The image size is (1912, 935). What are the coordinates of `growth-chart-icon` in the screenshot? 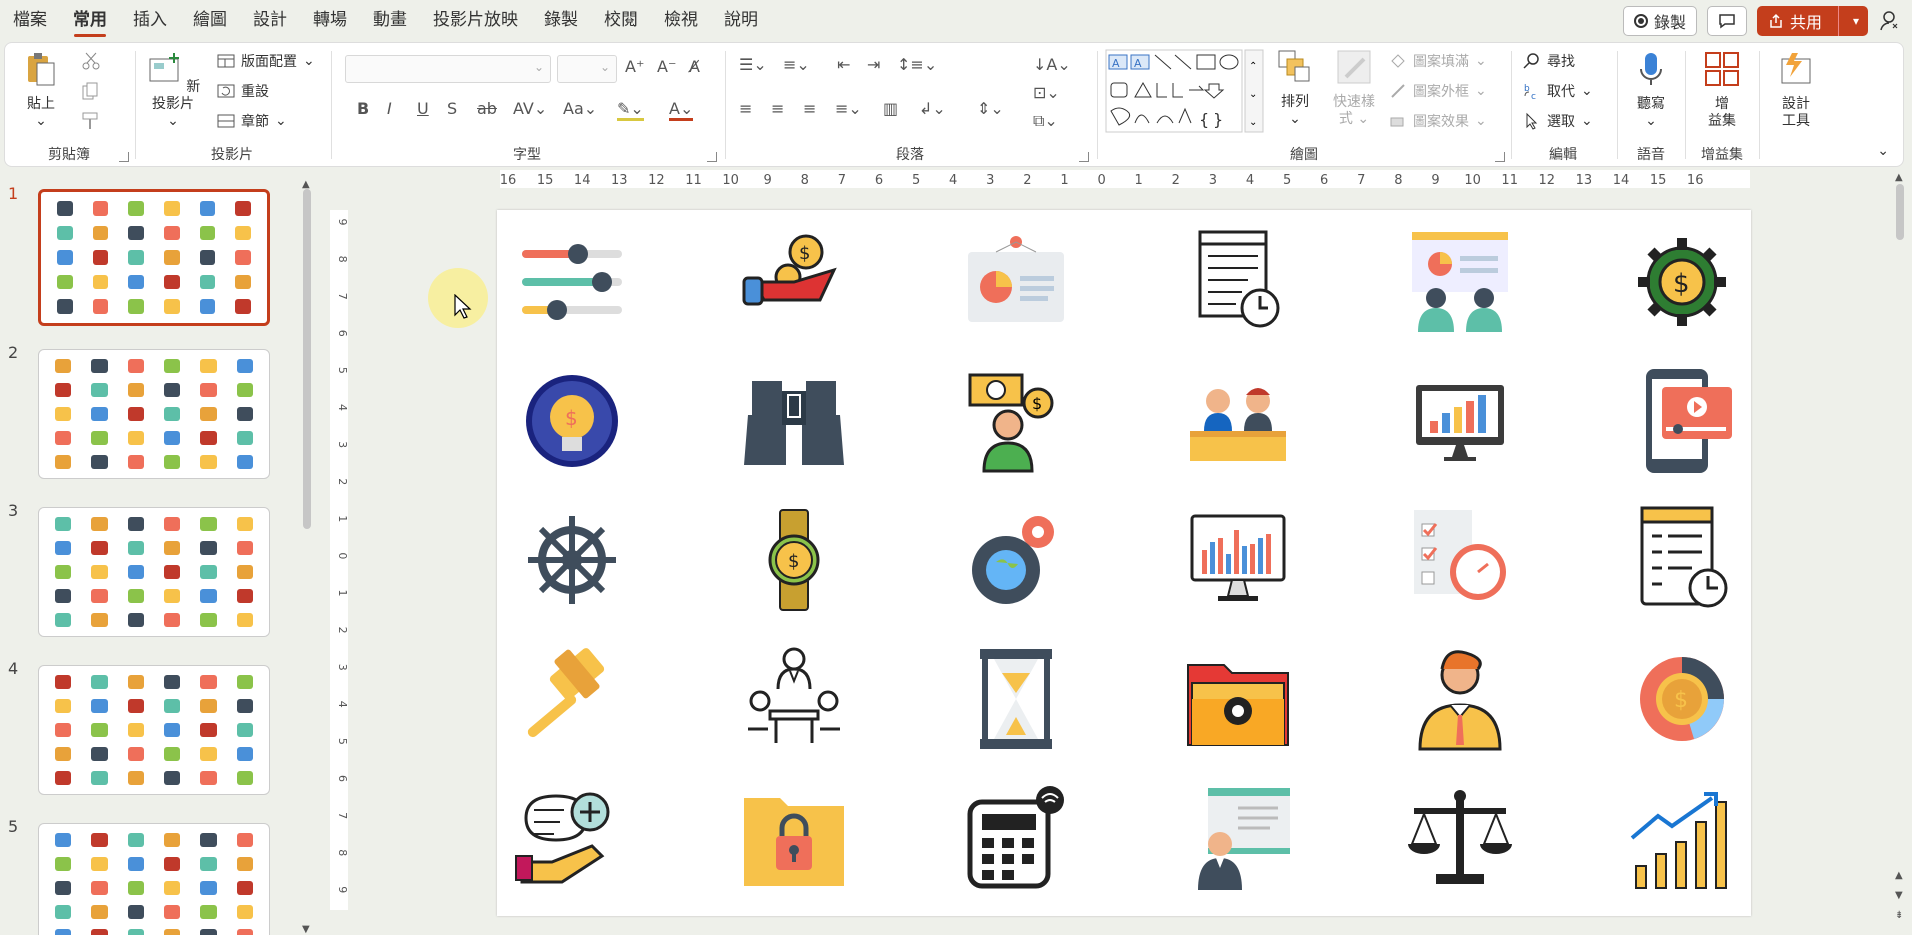 It's located at (1682, 838).